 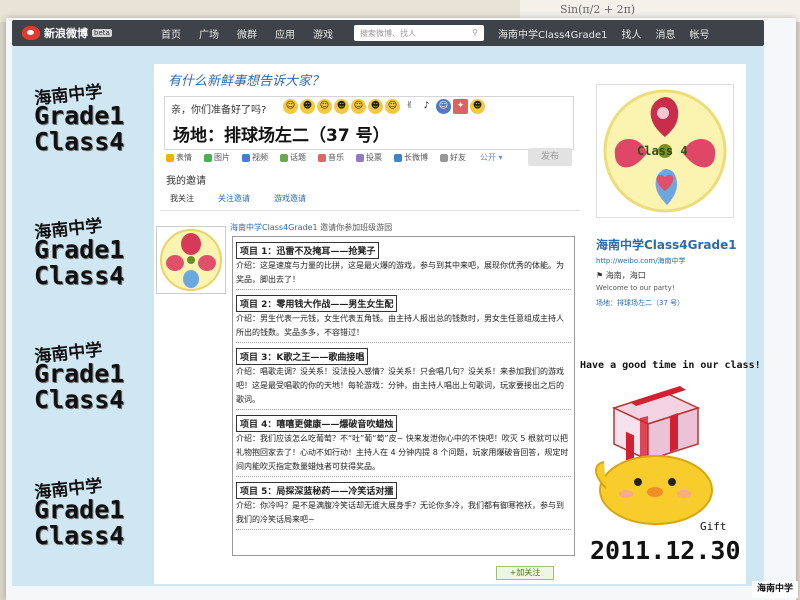 I want to click on composer-message: 场地：排球场左二（37 号）, so click(x=281, y=136).